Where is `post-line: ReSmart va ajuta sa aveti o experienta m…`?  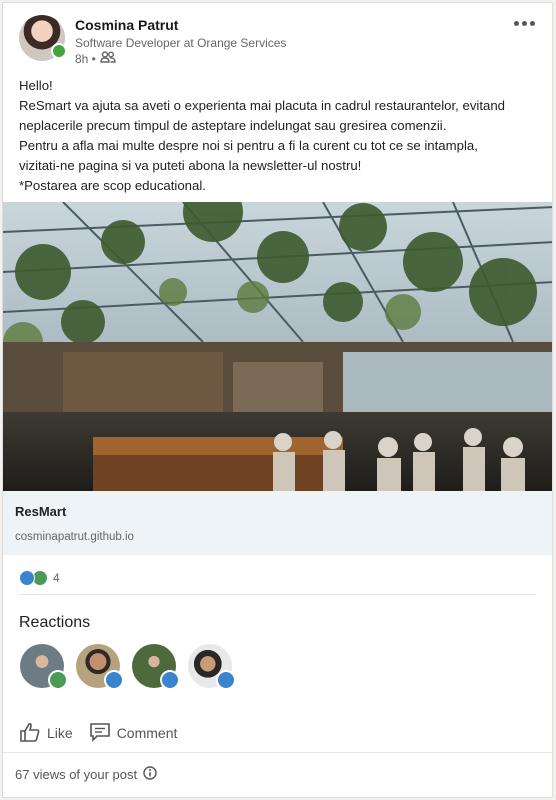
post-line: ReSmart va ajuta sa aveti o experienta m… is located at coordinates (262, 105).